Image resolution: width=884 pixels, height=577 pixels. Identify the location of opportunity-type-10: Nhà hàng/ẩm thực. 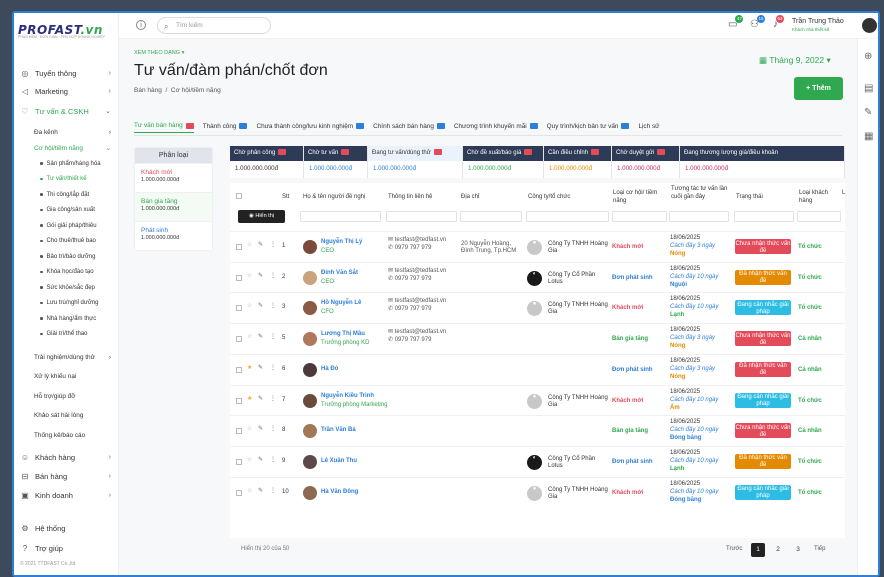
(66, 318).